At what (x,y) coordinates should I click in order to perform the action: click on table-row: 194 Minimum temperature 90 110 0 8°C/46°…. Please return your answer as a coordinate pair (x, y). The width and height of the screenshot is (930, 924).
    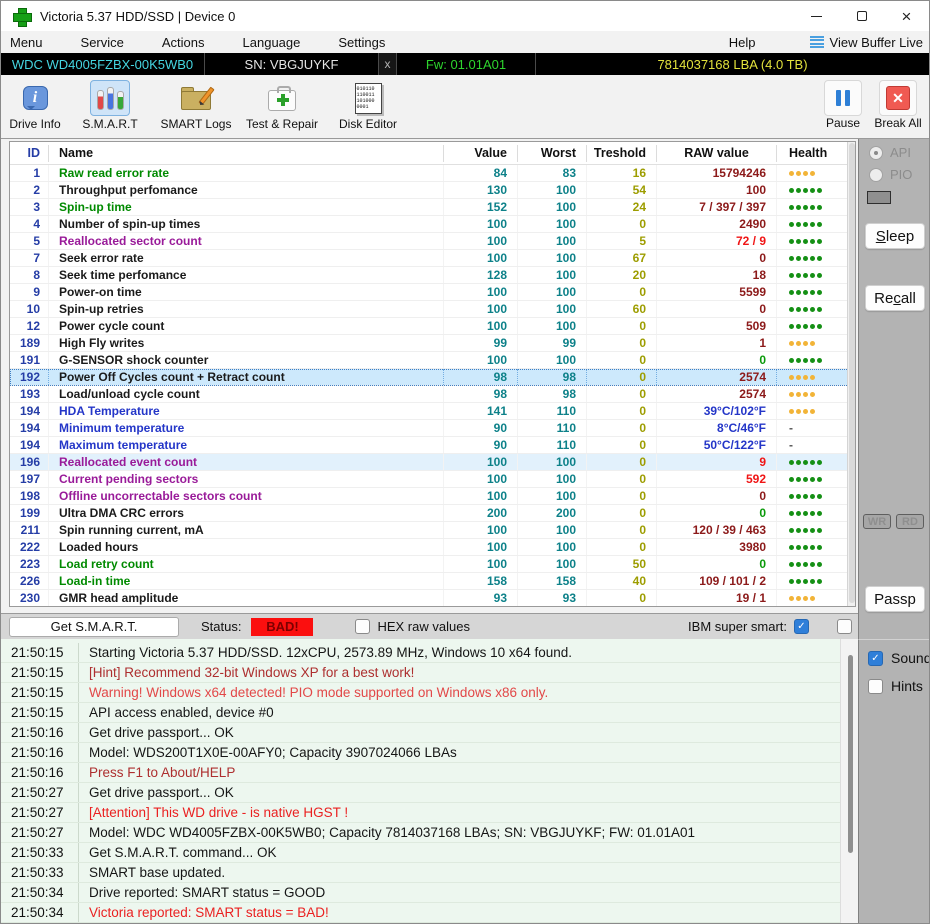
    Looking at the image, I should click on (432, 428).